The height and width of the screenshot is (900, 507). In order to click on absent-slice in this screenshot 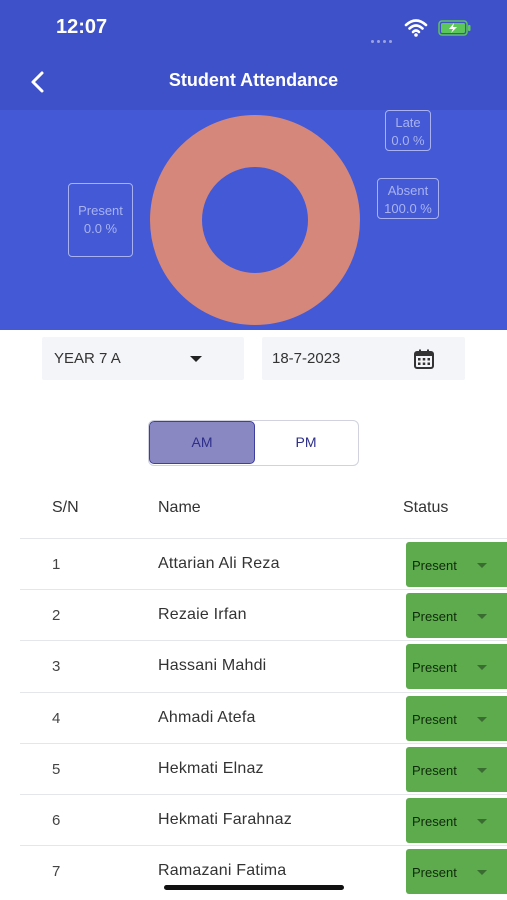, I will do `click(255, 220)`.